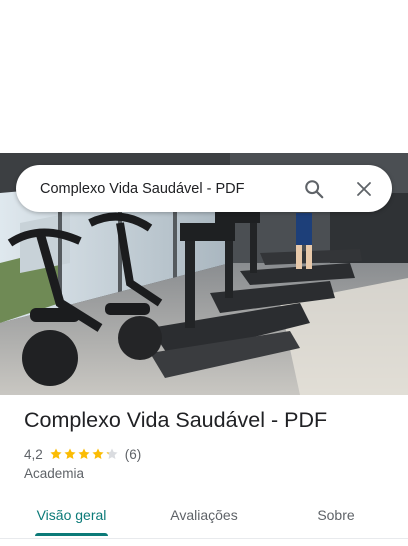  I want to click on place-title: Complexo Vida Saudável - PDF, so click(176, 420).